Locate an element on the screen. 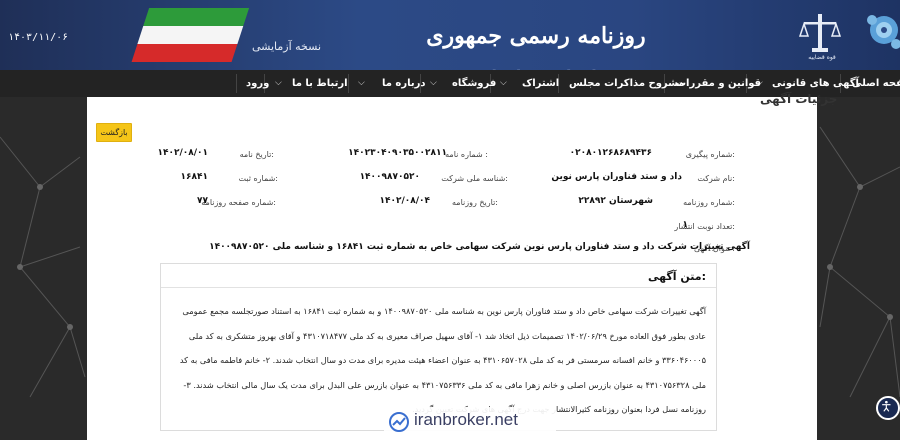  tracking-number-label: شماره پیگیری: is located at coordinates (710, 154).